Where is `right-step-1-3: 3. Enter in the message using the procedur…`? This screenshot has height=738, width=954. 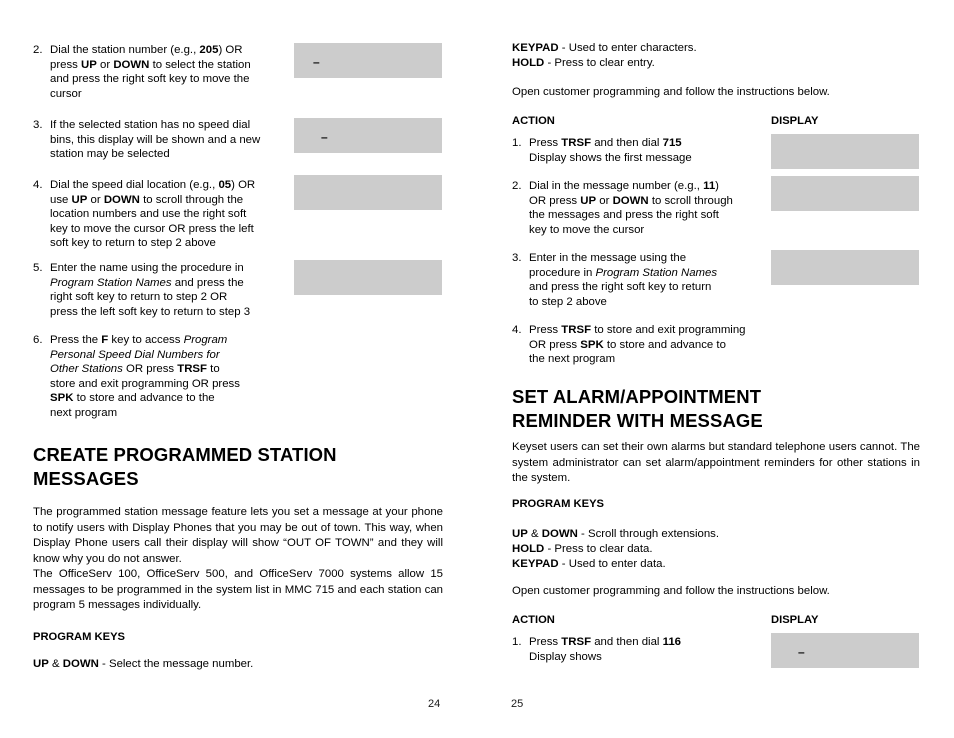
right-step-1-3: 3. Enter in the message using the procedur… is located at coordinates (637, 280).